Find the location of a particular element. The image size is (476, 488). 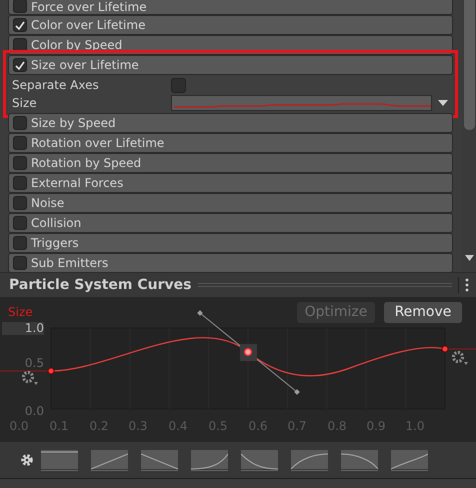

curve-label: Size is located at coordinates (20, 312).